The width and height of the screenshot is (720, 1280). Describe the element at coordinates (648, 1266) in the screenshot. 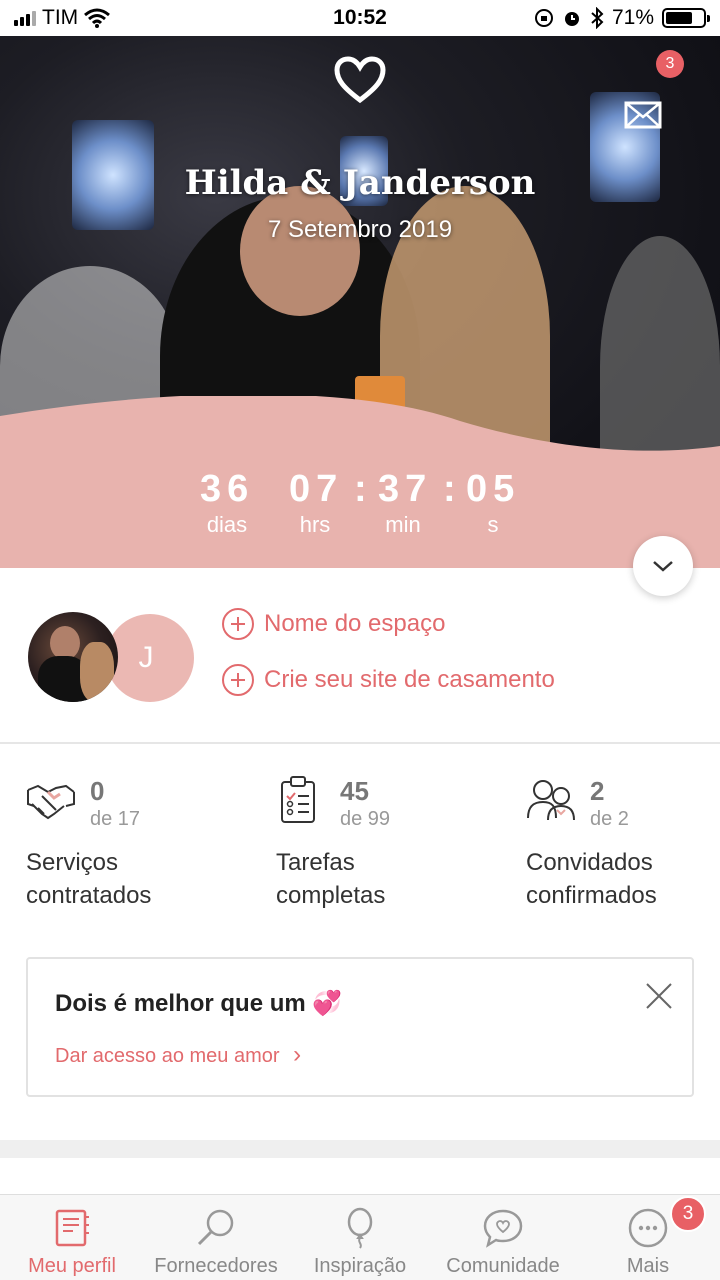

I see `nav-label: Mais` at that location.